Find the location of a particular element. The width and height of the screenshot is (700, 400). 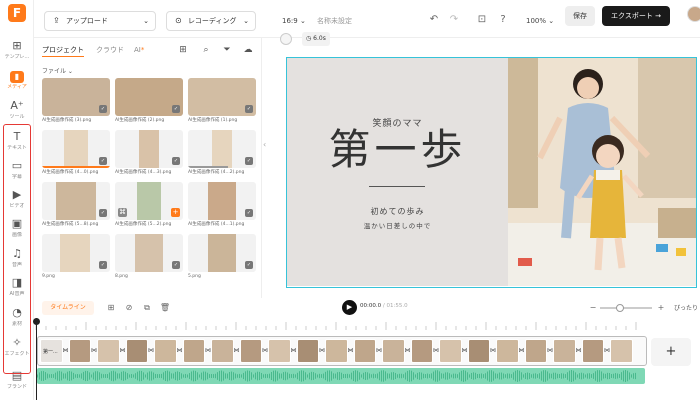

delete-icon: 🗑 is located at coordinates (165, 308).